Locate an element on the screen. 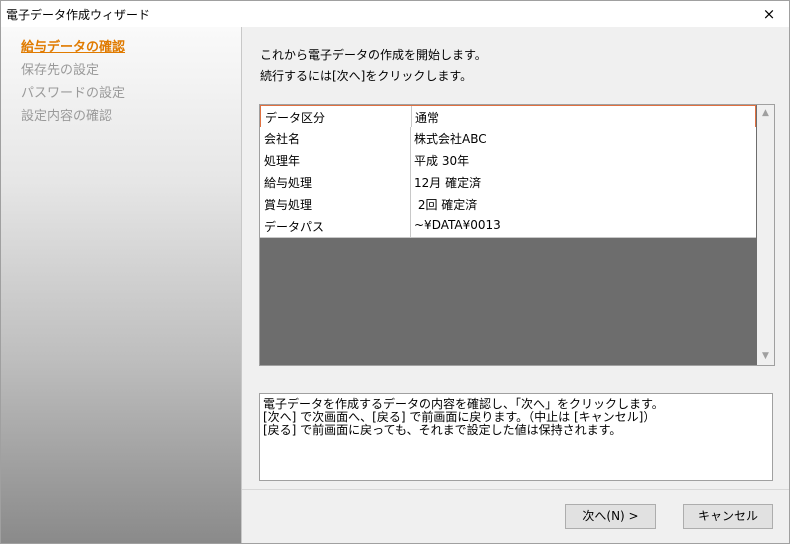 The image size is (790, 544). cell-key: 会社名 is located at coordinates (282, 139).